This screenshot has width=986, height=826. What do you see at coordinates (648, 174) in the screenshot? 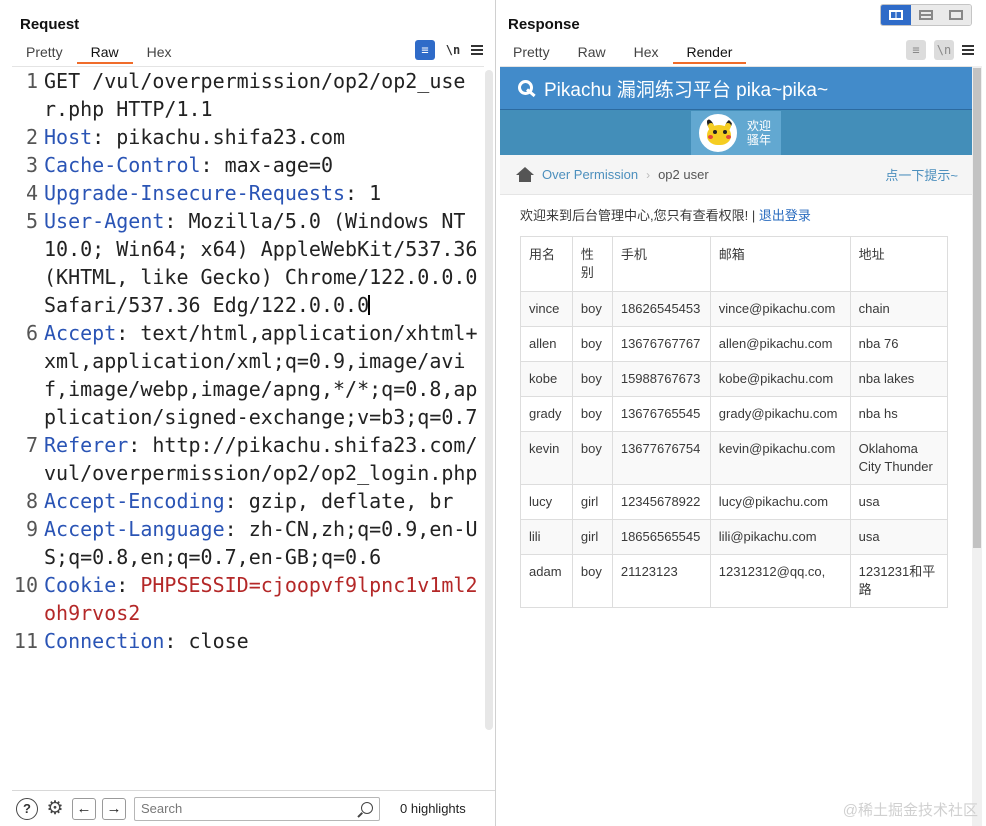
I see `chevron-right-icon: ›` at bounding box center [648, 174].